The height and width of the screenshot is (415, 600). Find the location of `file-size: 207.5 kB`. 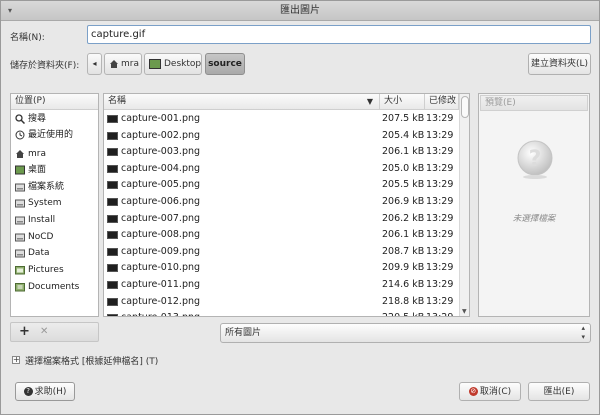

file-size: 207.5 kB is located at coordinates (403, 118).